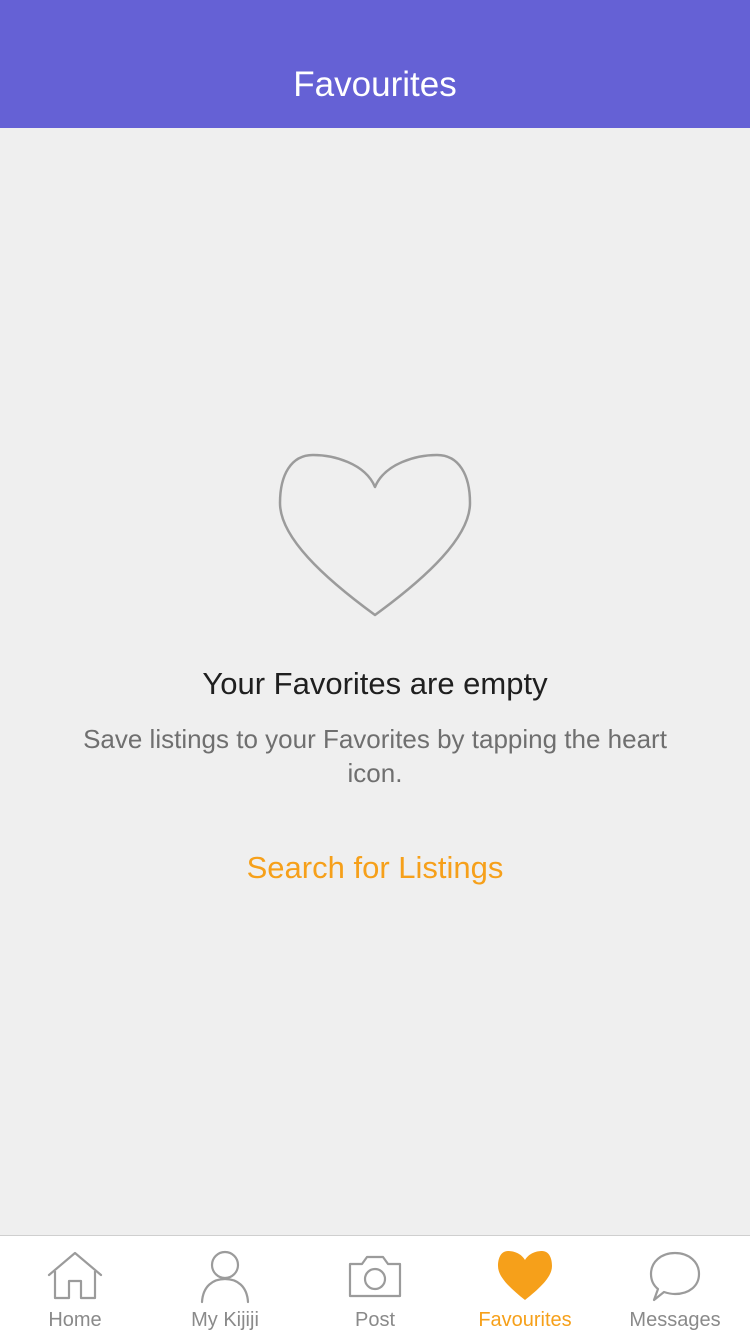  What do you see at coordinates (375, 1276) in the screenshot?
I see `camera-icon` at bounding box center [375, 1276].